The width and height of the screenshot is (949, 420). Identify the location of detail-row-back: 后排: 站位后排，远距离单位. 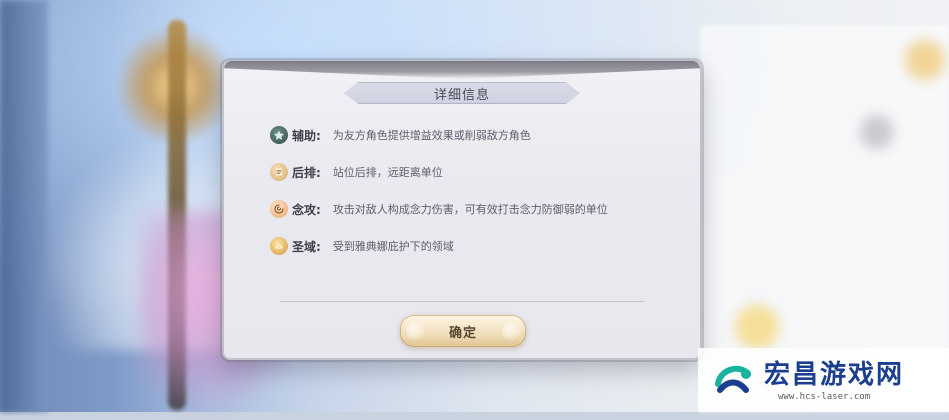
(480, 172).